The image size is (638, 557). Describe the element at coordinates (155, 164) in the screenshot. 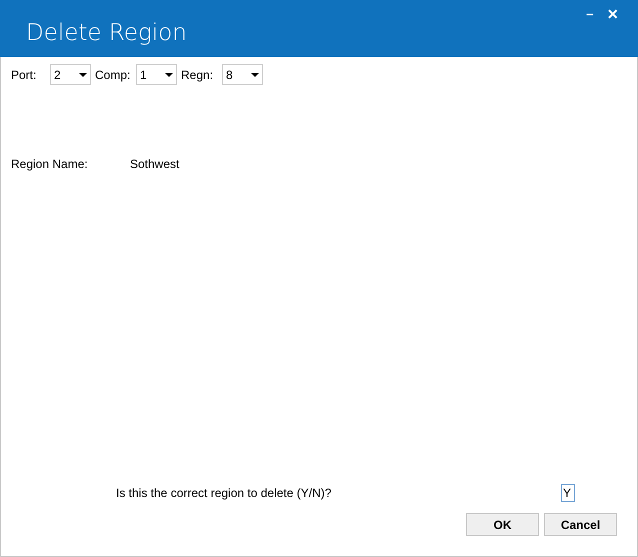

I see `region-name-value: Sothwest` at that location.